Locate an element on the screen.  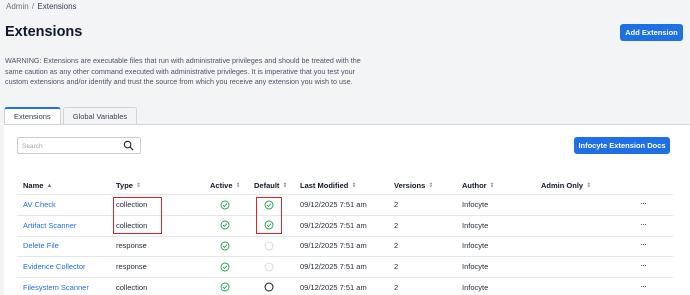
column-header-versions: Versions ⇕ is located at coordinates (413, 185).